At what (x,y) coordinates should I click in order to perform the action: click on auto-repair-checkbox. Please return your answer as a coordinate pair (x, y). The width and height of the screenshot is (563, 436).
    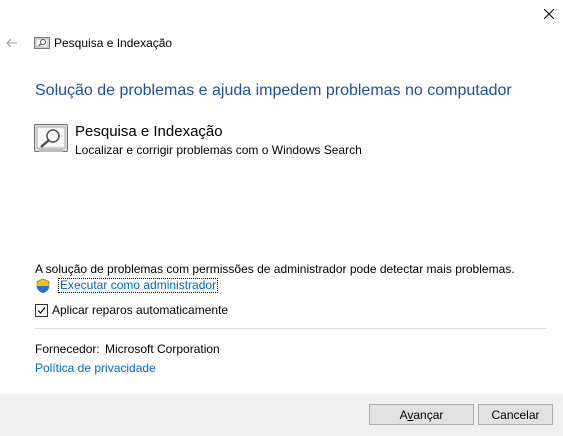
    Looking at the image, I should click on (41, 310).